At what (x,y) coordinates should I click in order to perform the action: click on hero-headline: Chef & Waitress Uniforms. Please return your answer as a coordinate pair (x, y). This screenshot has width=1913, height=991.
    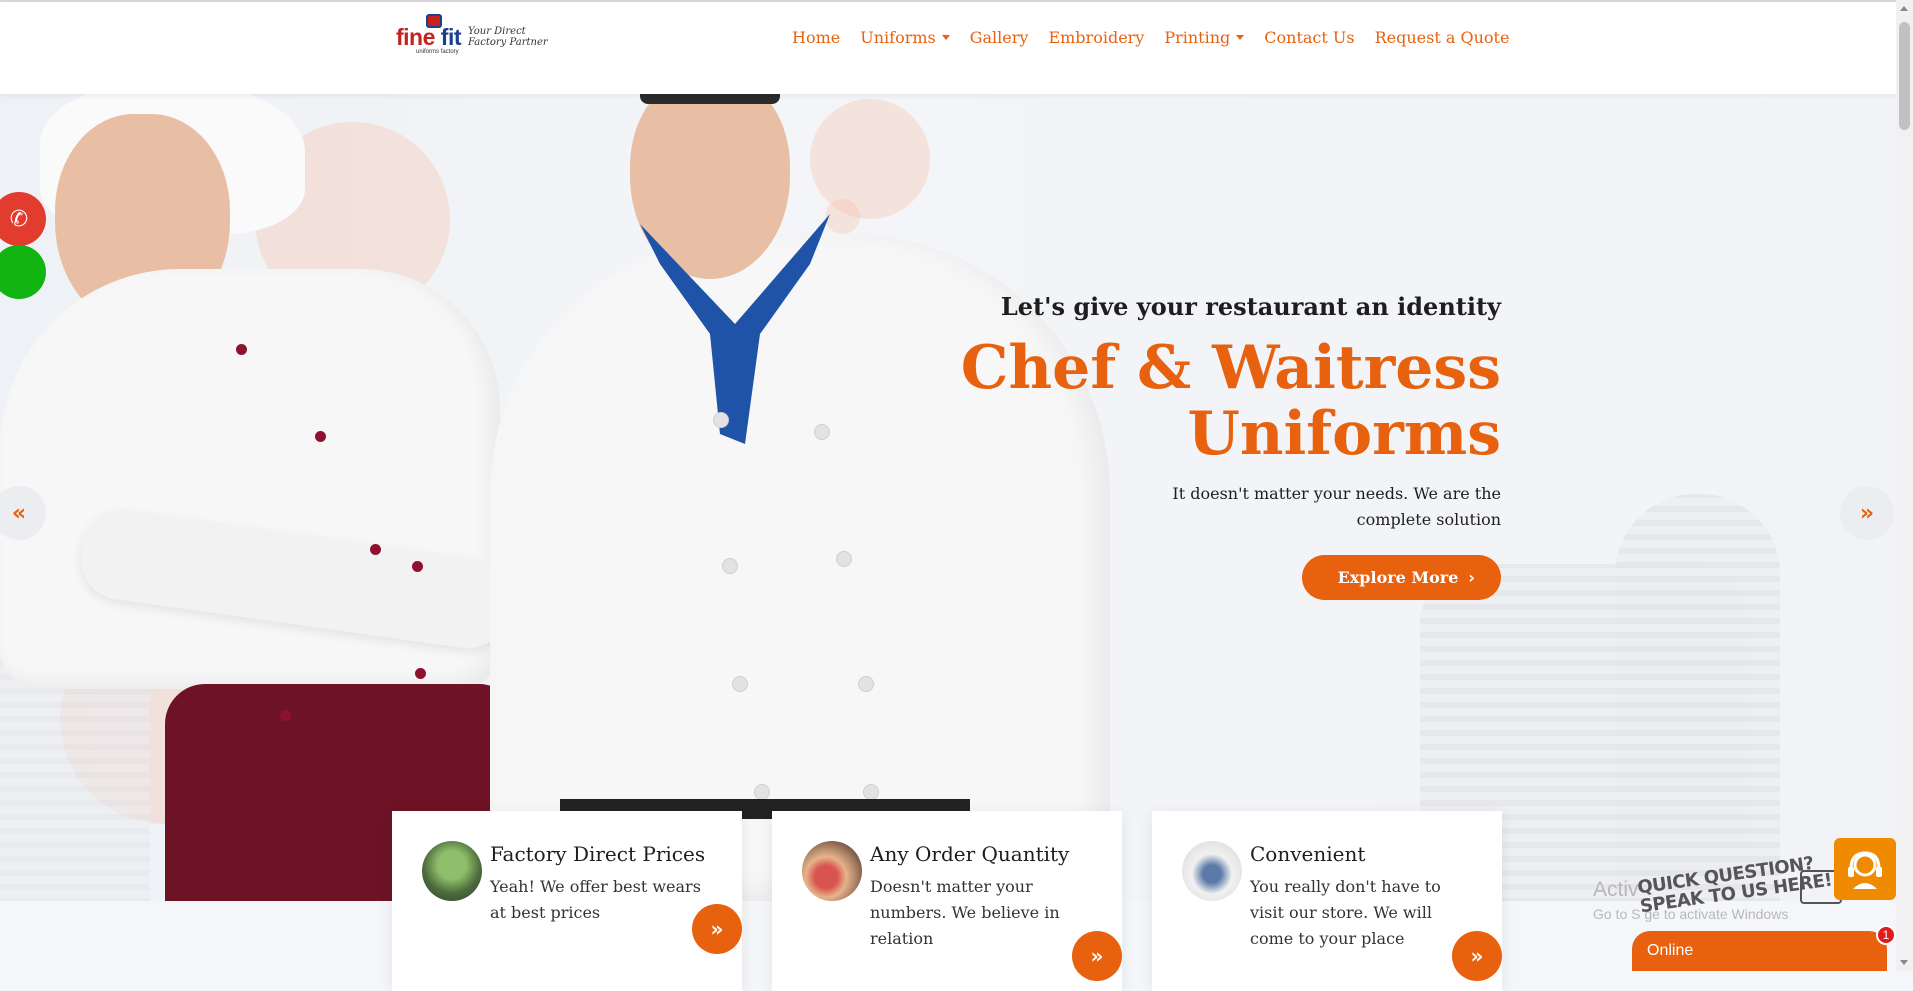
    Looking at the image, I should click on (1230, 401).